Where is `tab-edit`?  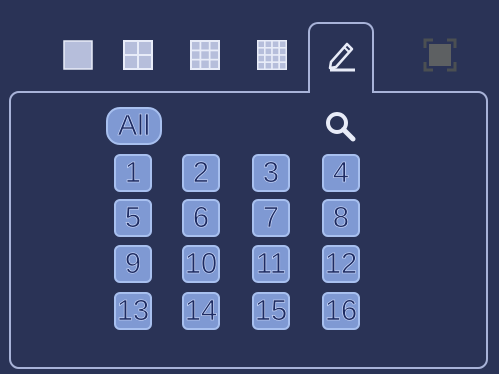 tab-edit is located at coordinates (341, 57).